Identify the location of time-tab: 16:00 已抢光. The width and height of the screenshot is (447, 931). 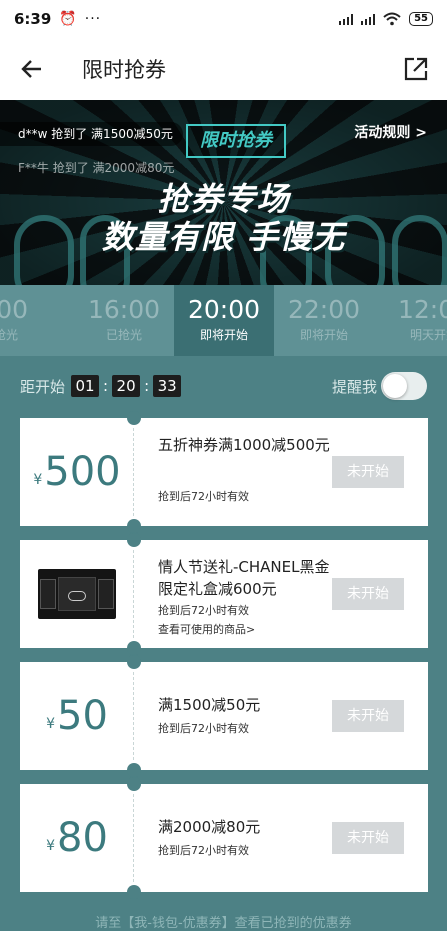
(124, 320).